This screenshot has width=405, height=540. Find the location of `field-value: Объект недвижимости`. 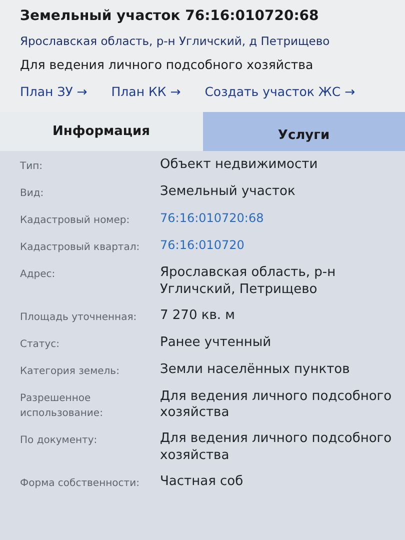

field-value: Объект недвижимости is located at coordinates (239, 165).